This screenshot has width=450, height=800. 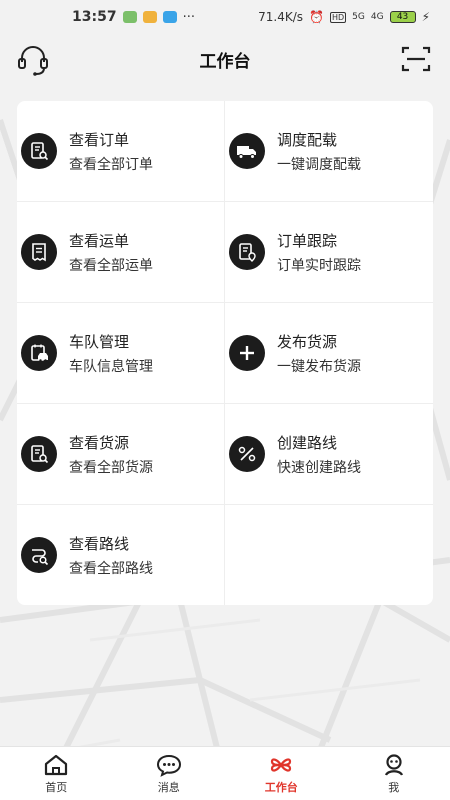 I want to click on dispatch-loading-button: 调度配载 一键调度配载, so click(x=329, y=151).